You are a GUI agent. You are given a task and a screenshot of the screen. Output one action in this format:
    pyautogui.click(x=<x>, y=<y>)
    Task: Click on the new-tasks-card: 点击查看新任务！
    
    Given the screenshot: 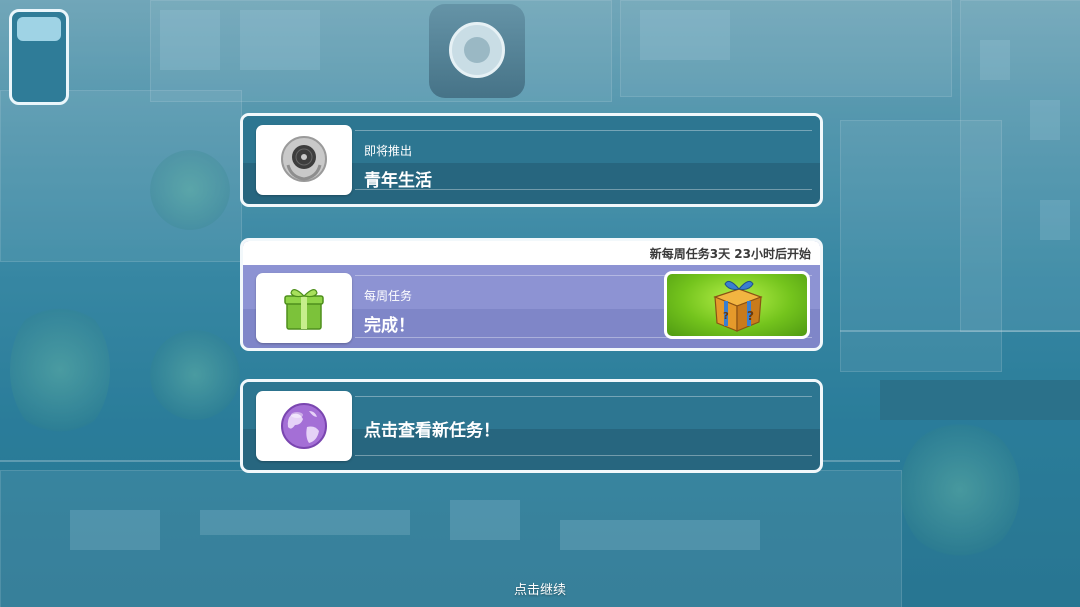 What is the action you would take?
    pyautogui.click(x=531, y=426)
    